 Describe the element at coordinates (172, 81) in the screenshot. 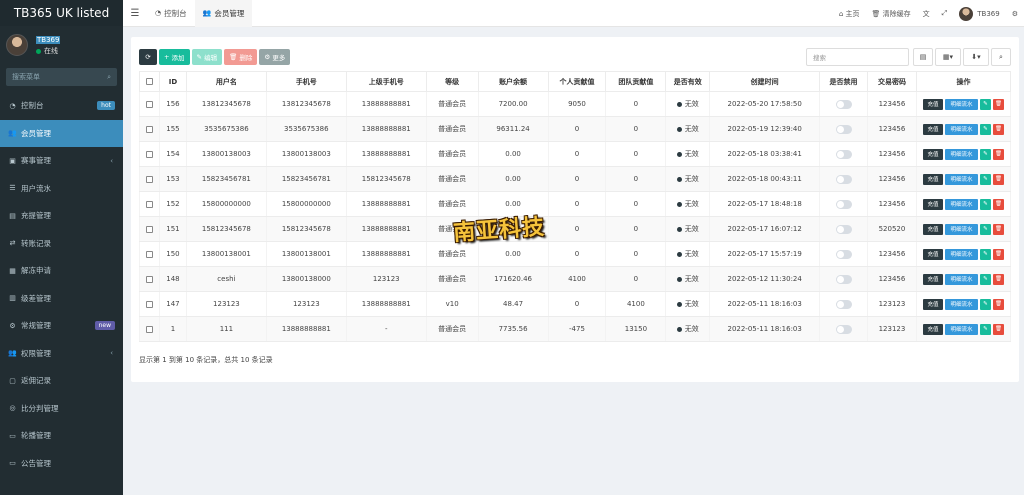

I see `column-header: ID` at that location.